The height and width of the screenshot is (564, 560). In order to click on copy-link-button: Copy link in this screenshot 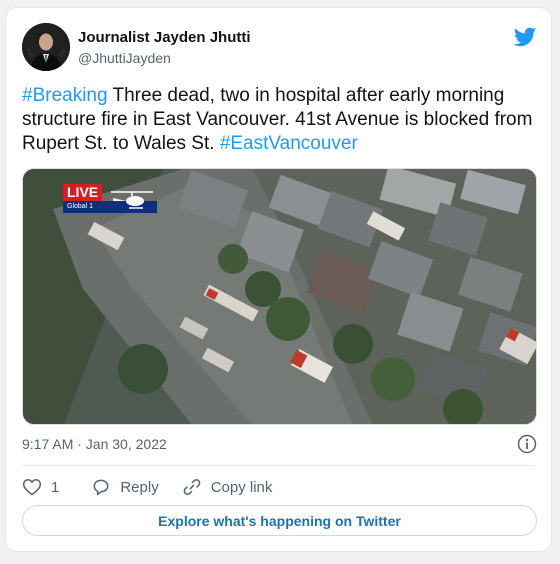, I will do `click(227, 487)`.